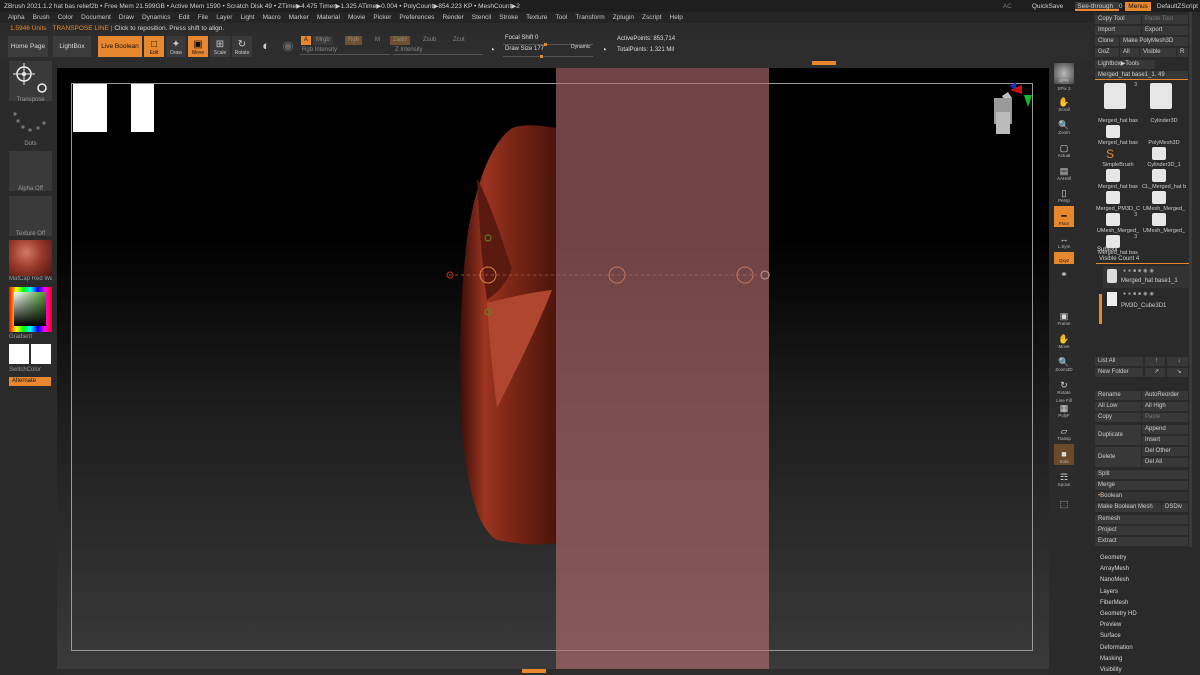 The height and width of the screenshot is (675, 1200). Describe the element at coordinates (1064, 171) in the screenshot. I see `aahalf-button: ▤ AAHalf` at that location.